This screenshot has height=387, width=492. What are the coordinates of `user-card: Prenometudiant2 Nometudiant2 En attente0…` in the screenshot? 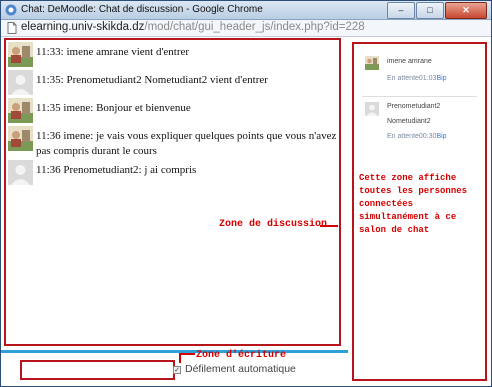 It's located at (419, 123).